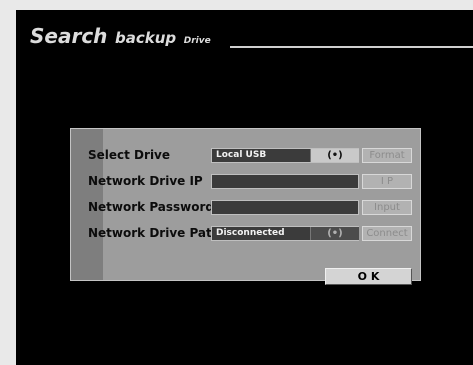 The height and width of the screenshot is (365, 473). I want to click on select-drive-label: Select Drive, so click(129, 155).